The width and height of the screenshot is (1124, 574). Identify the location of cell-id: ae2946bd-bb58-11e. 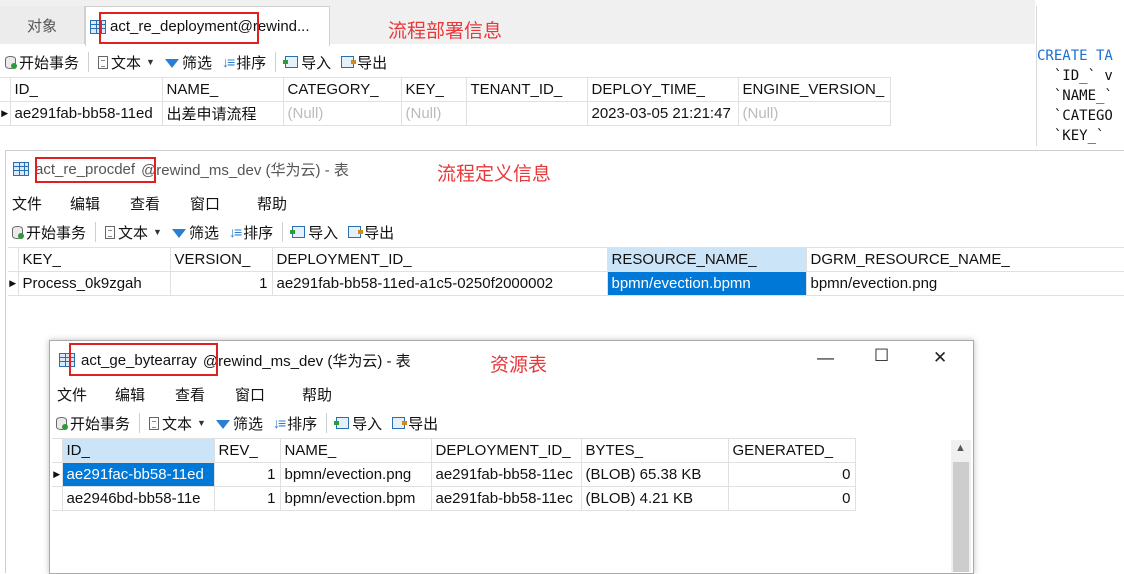
(138, 498).